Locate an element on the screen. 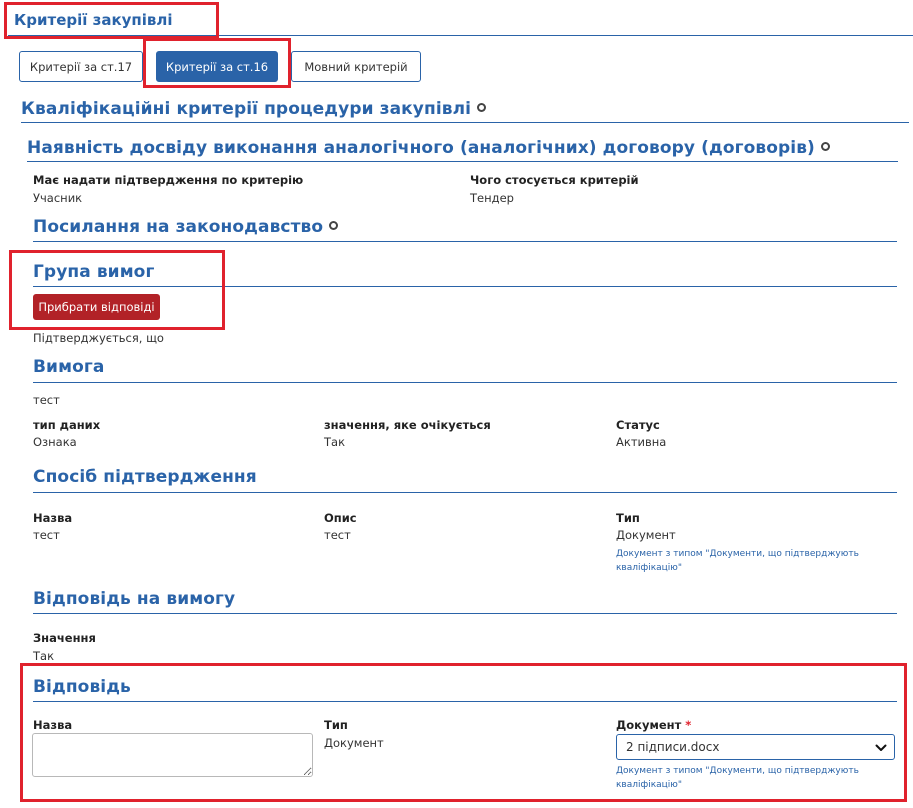 The height and width of the screenshot is (808, 913). evidence-type-value: Документ is located at coordinates (646, 535).